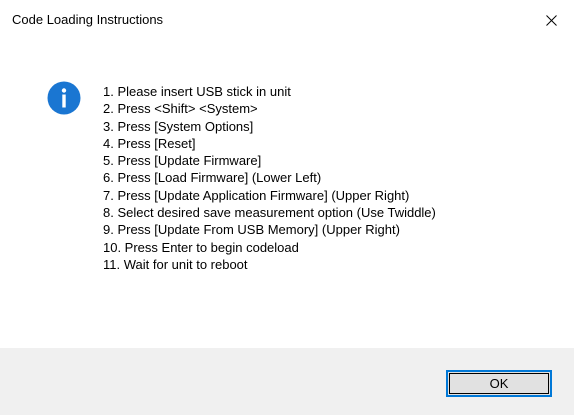 The width and height of the screenshot is (574, 415). I want to click on close-button, so click(551, 20).